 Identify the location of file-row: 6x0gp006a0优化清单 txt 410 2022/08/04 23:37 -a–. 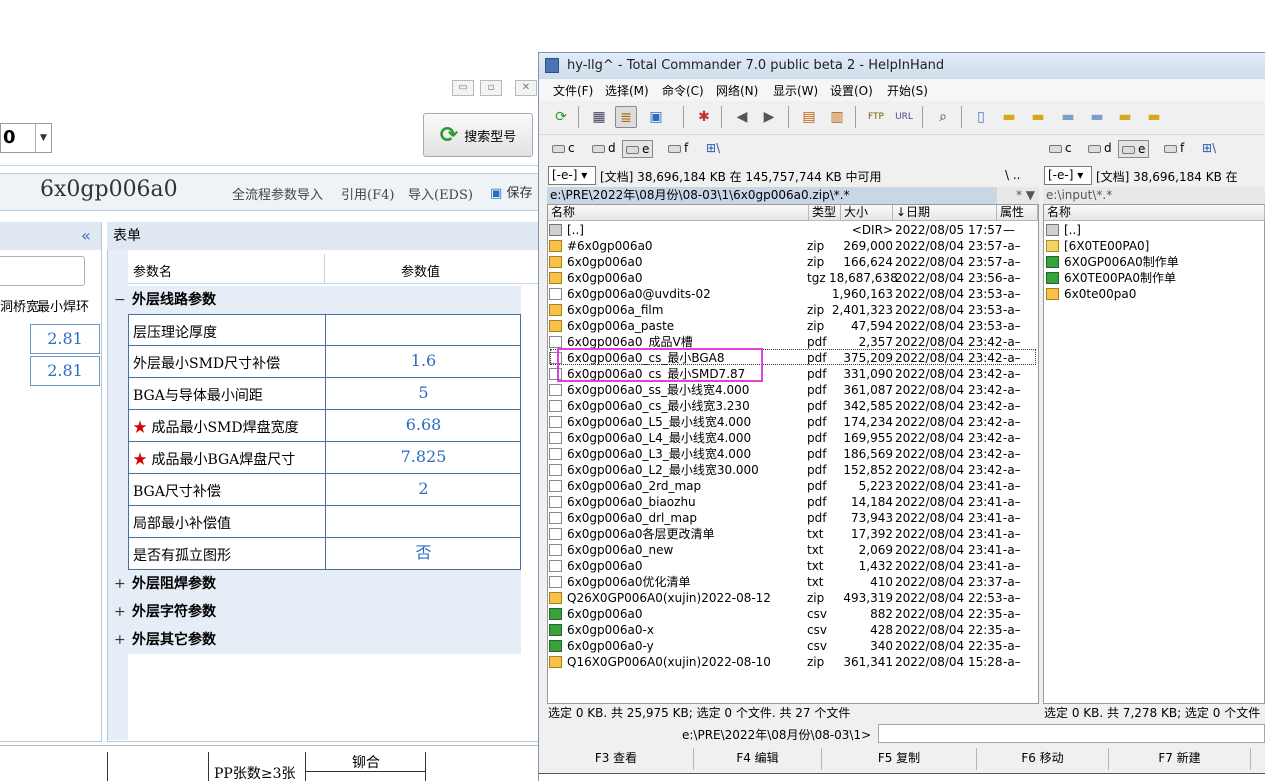
(793, 582).